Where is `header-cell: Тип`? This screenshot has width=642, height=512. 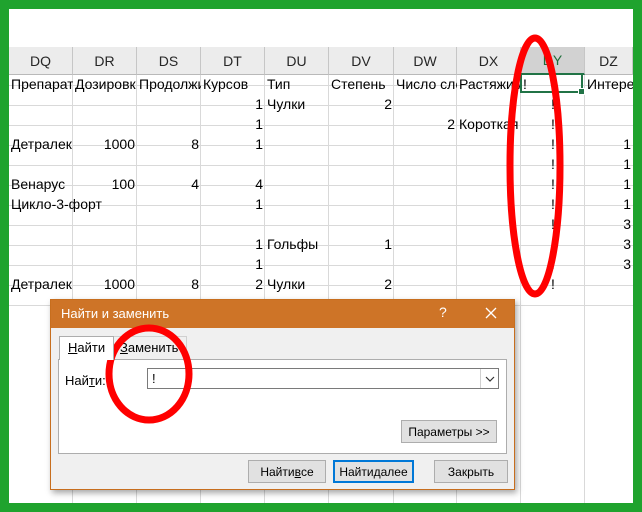 header-cell: Тип is located at coordinates (297, 84).